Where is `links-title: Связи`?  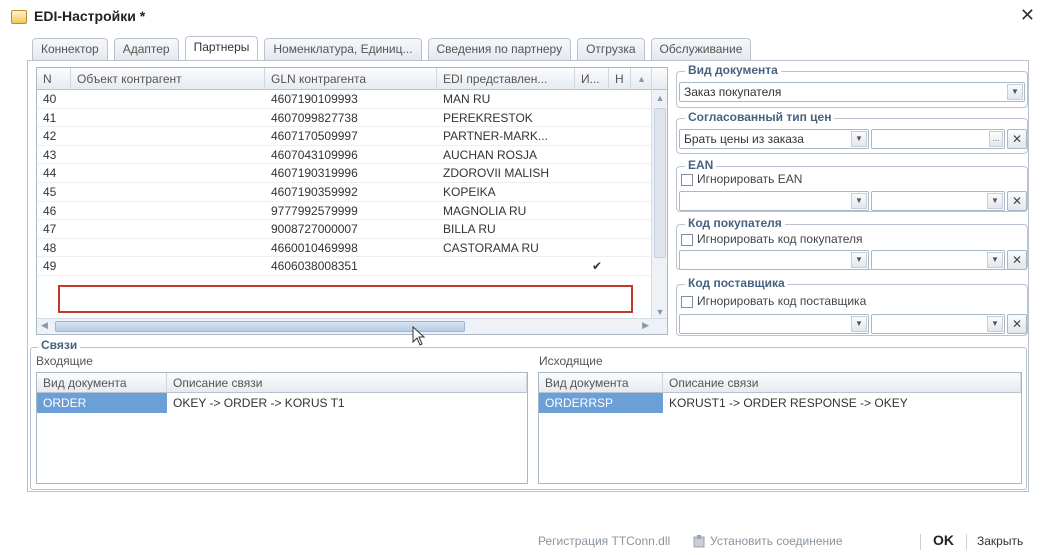 links-title: Связи is located at coordinates (59, 345).